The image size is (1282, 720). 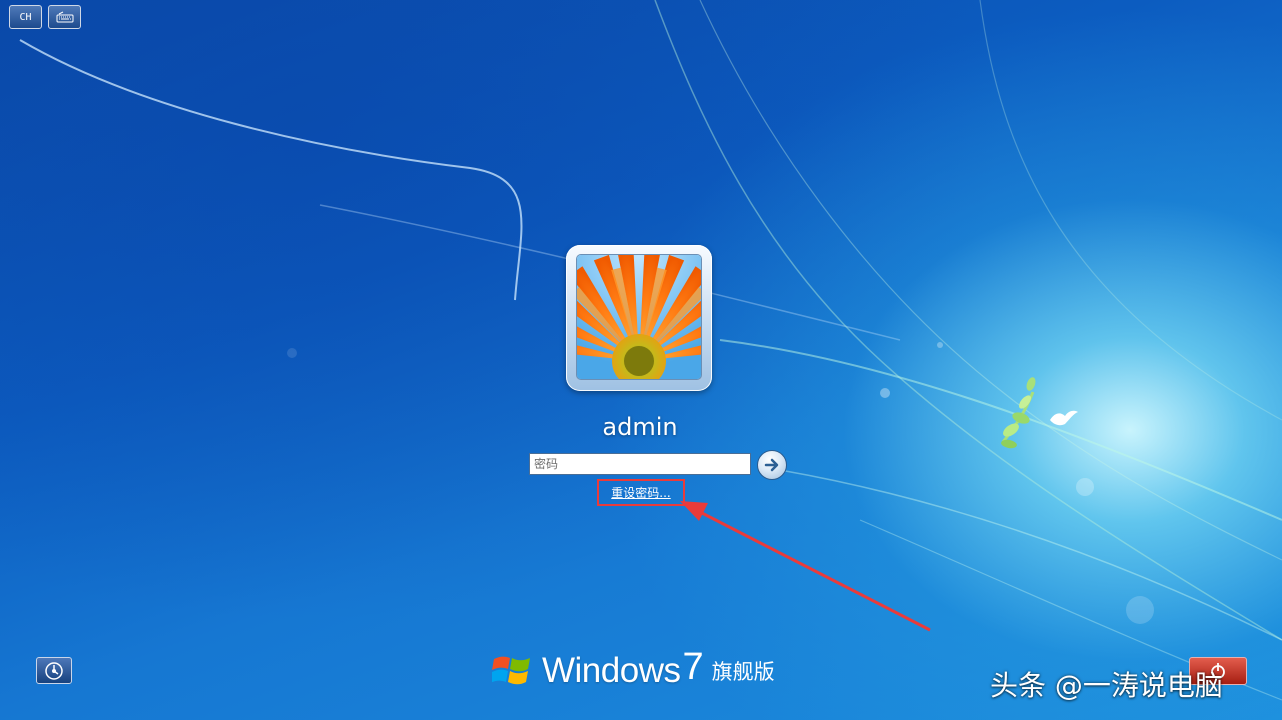 I want to click on brand-edition: 旗舰版, so click(x=743, y=672).